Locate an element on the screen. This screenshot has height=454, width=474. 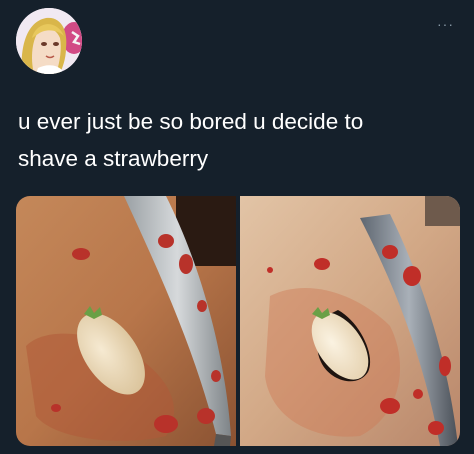
more-options-icon: ··· is located at coordinates (445, 24).